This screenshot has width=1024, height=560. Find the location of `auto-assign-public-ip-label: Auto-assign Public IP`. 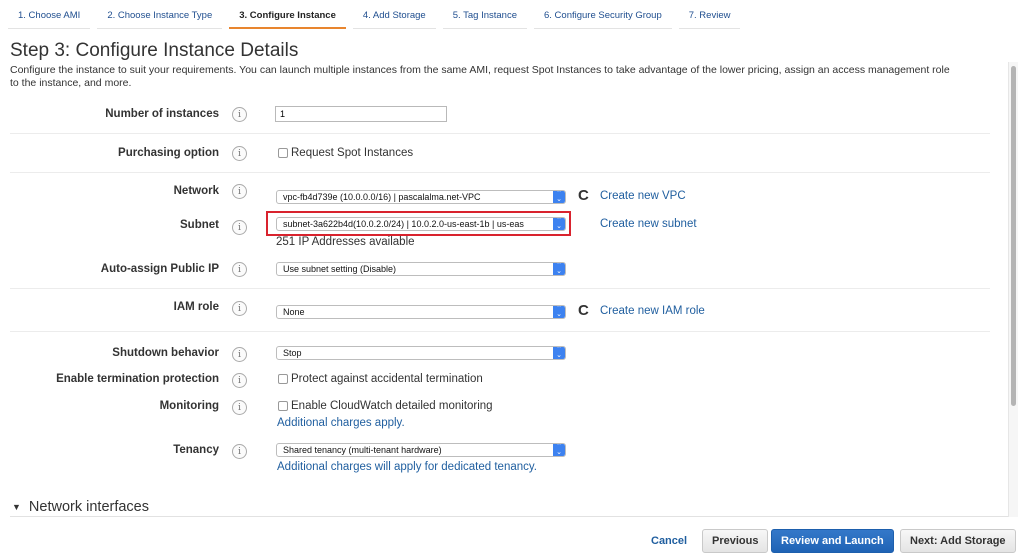

auto-assign-public-ip-label: Auto-assign Public IP is located at coordinates (159, 269).